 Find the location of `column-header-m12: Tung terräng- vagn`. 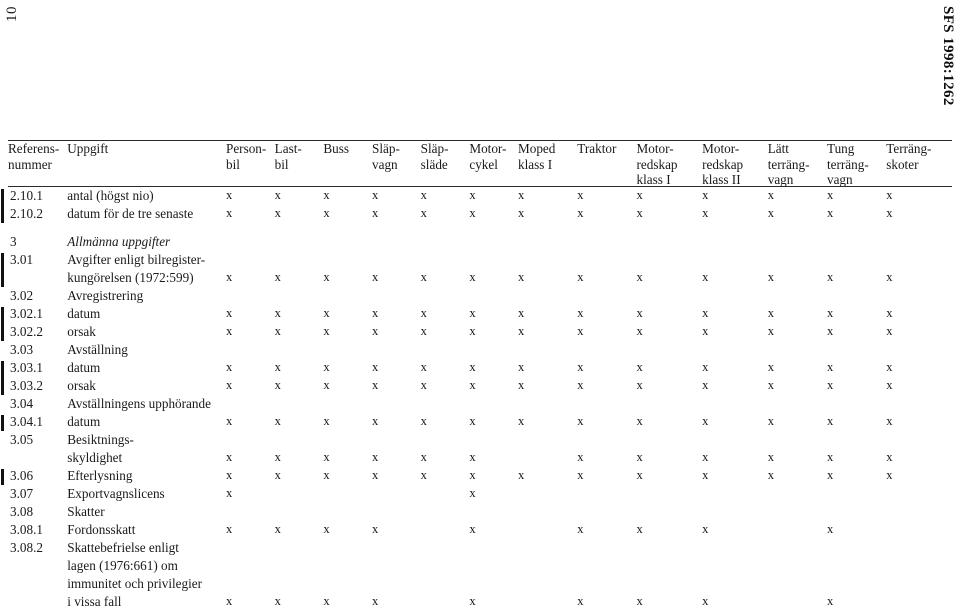

column-header-m12: Tung terräng- vagn is located at coordinates (847, 164).